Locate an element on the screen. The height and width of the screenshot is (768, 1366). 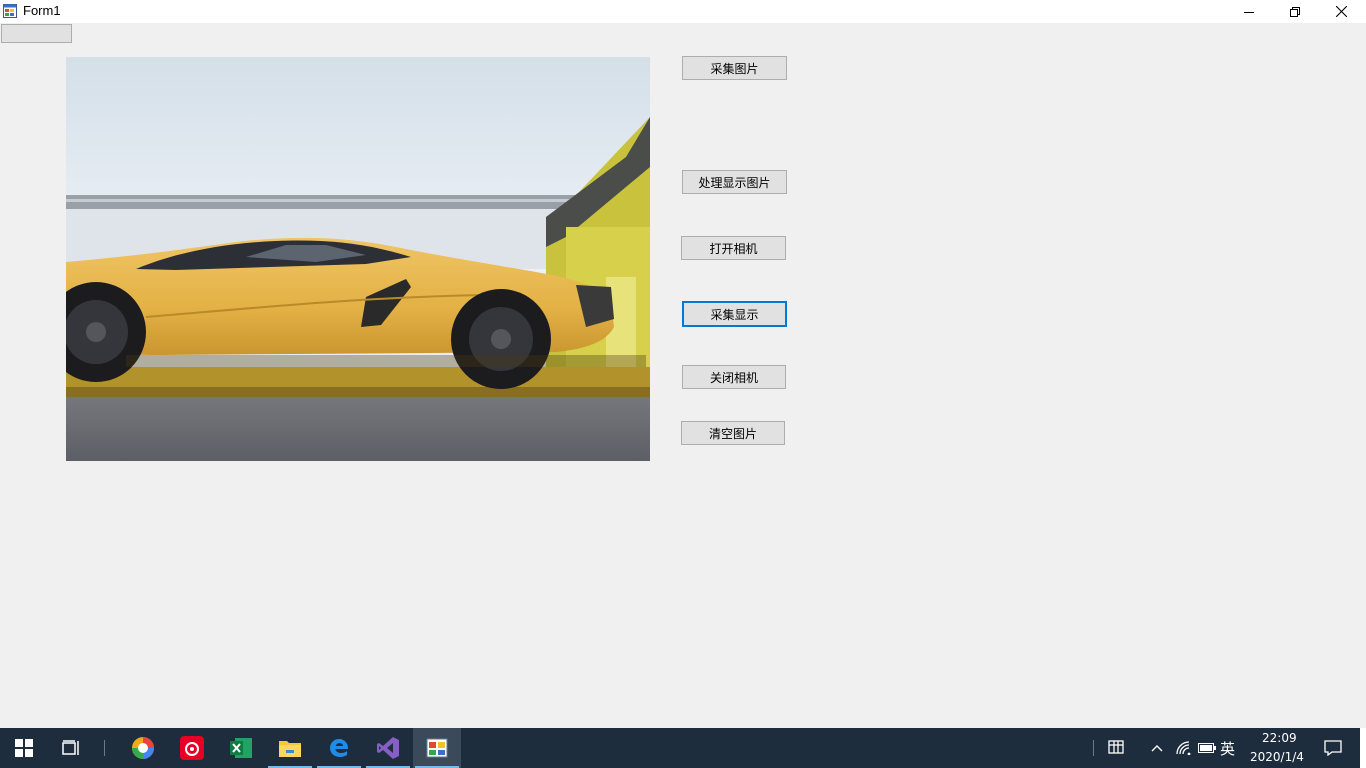
action-center-button is located at coordinates (1333, 748).